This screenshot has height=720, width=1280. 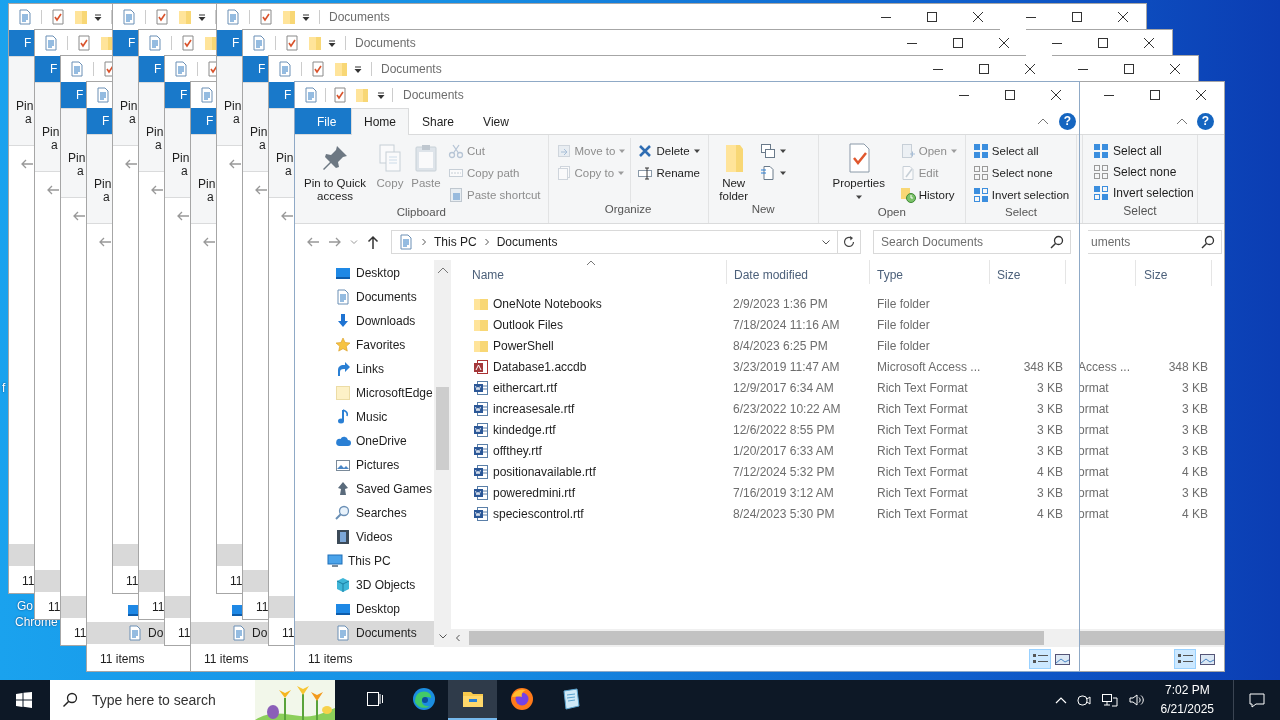 What do you see at coordinates (455, 242) in the screenshot?
I see `breadcrumb-item: This PC` at bounding box center [455, 242].